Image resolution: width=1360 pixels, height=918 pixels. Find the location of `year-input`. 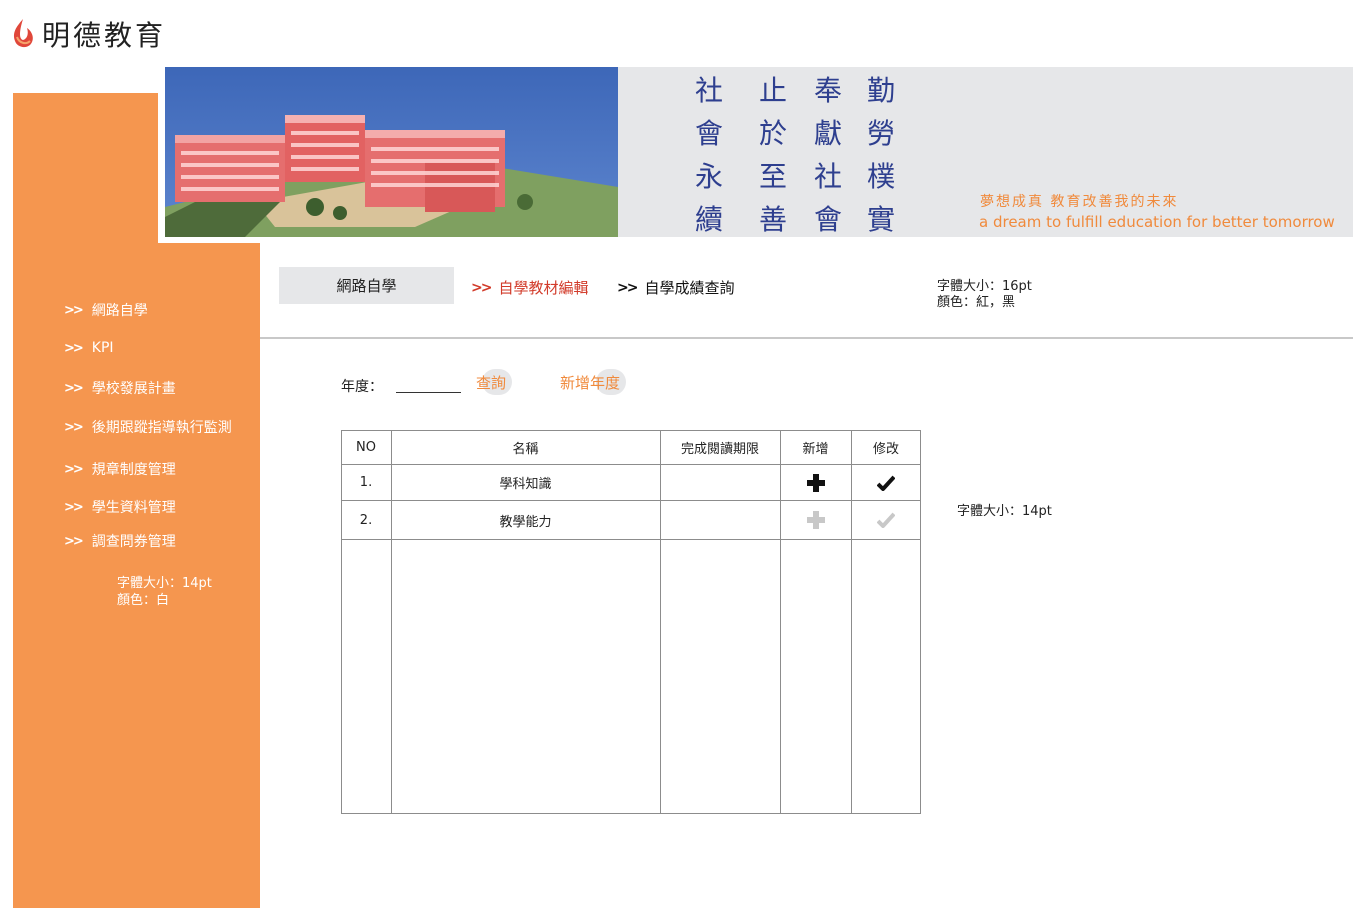

year-input is located at coordinates (428, 384).